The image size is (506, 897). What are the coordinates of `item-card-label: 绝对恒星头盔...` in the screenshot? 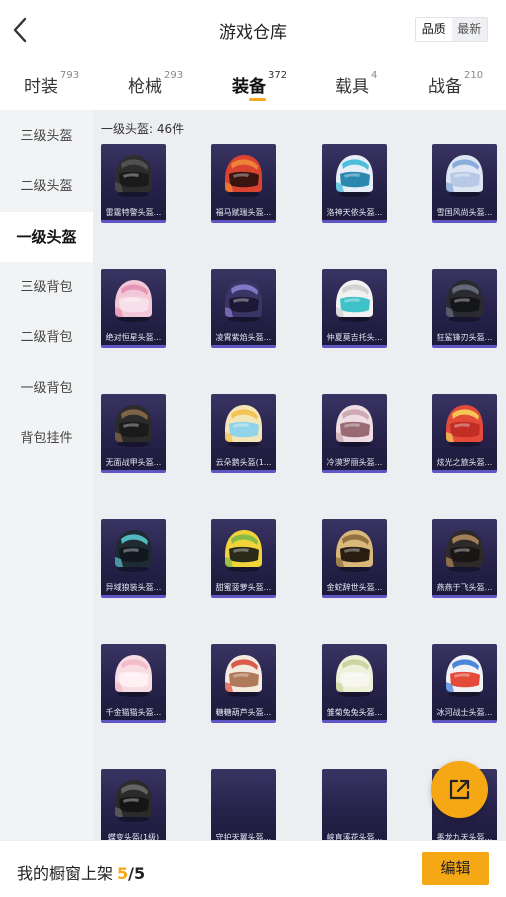 It's located at (133, 337).